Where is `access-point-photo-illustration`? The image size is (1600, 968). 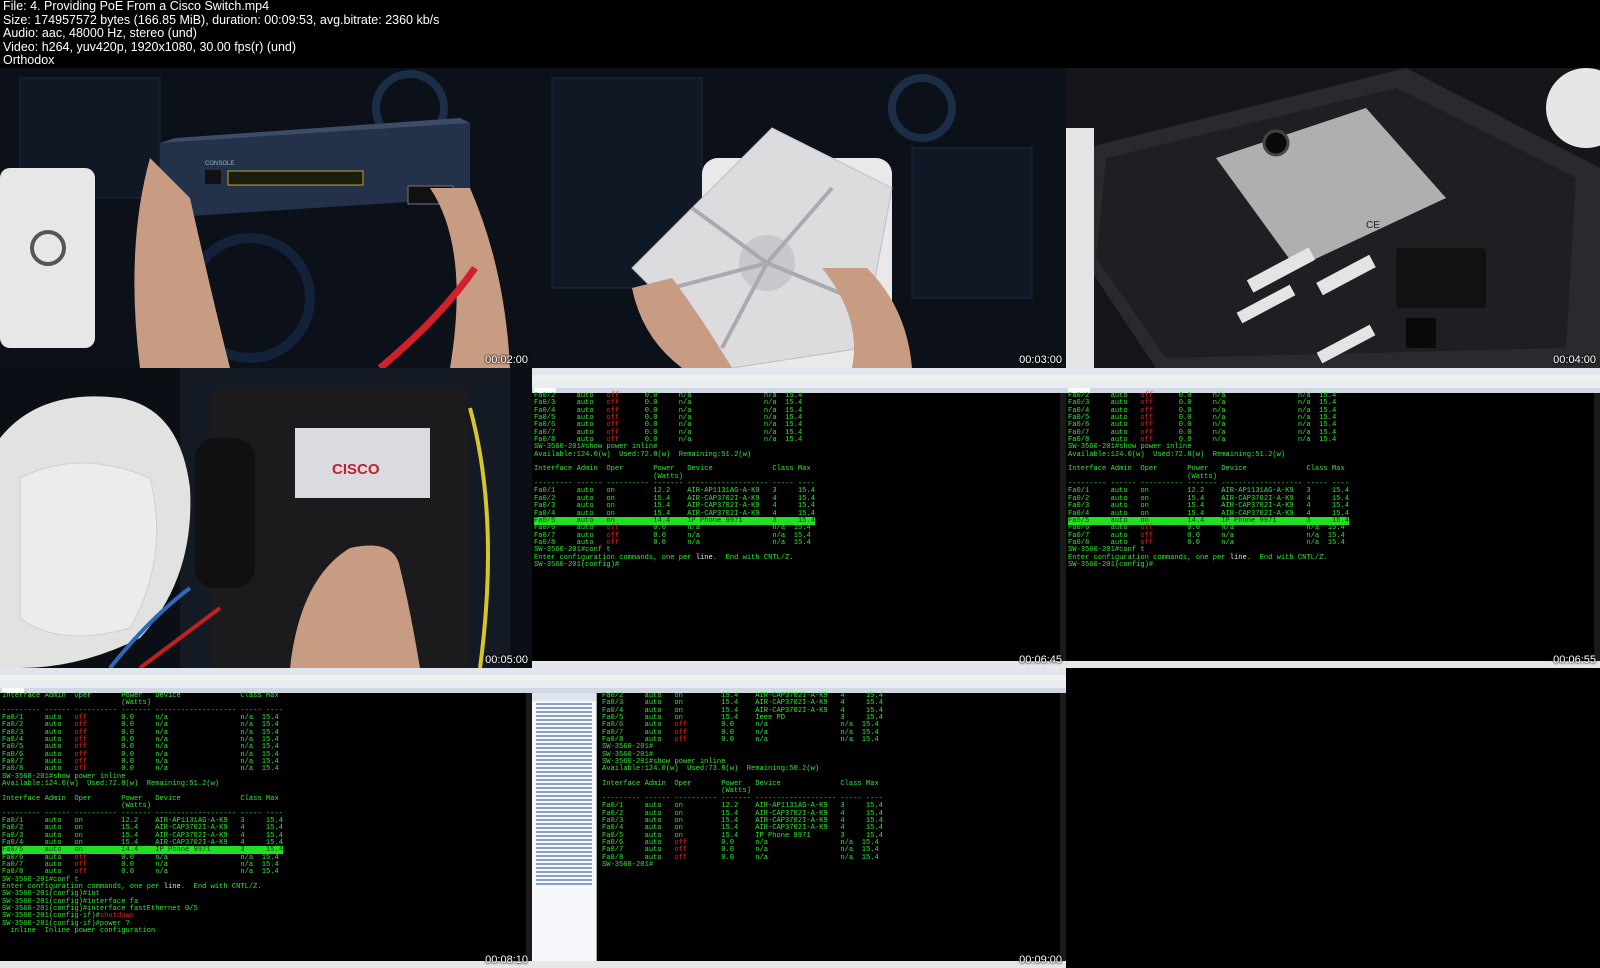 access-point-photo-illustration is located at coordinates (799, 218).